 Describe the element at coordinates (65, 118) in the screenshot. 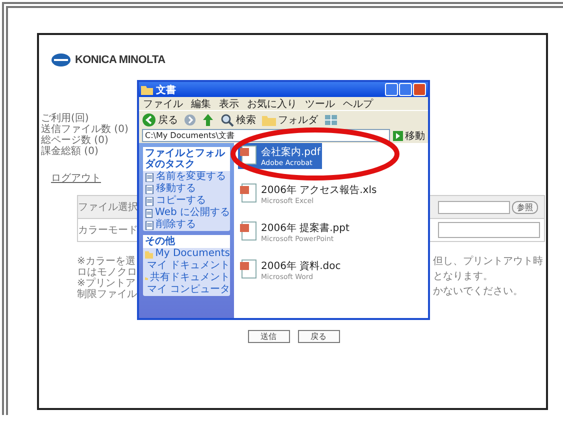

I see `usage-text: ご利用(回)` at that location.